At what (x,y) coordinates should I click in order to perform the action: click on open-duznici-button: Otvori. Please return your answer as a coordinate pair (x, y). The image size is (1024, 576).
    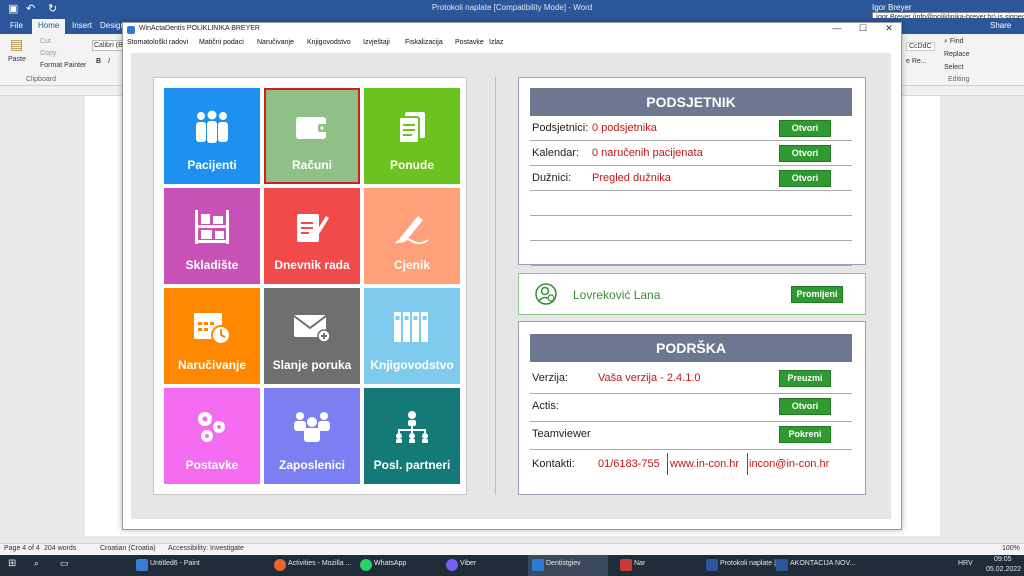
    Looking at the image, I should click on (805, 178).